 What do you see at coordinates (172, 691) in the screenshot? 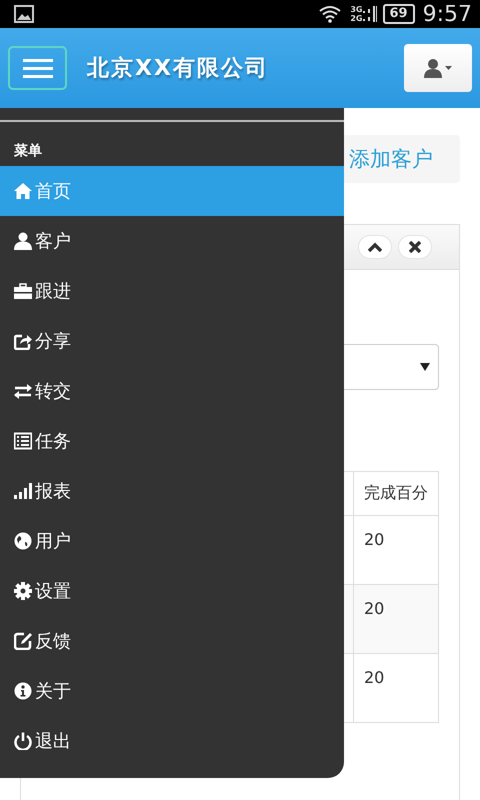
I see `menu-item: 关于` at bounding box center [172, 691].